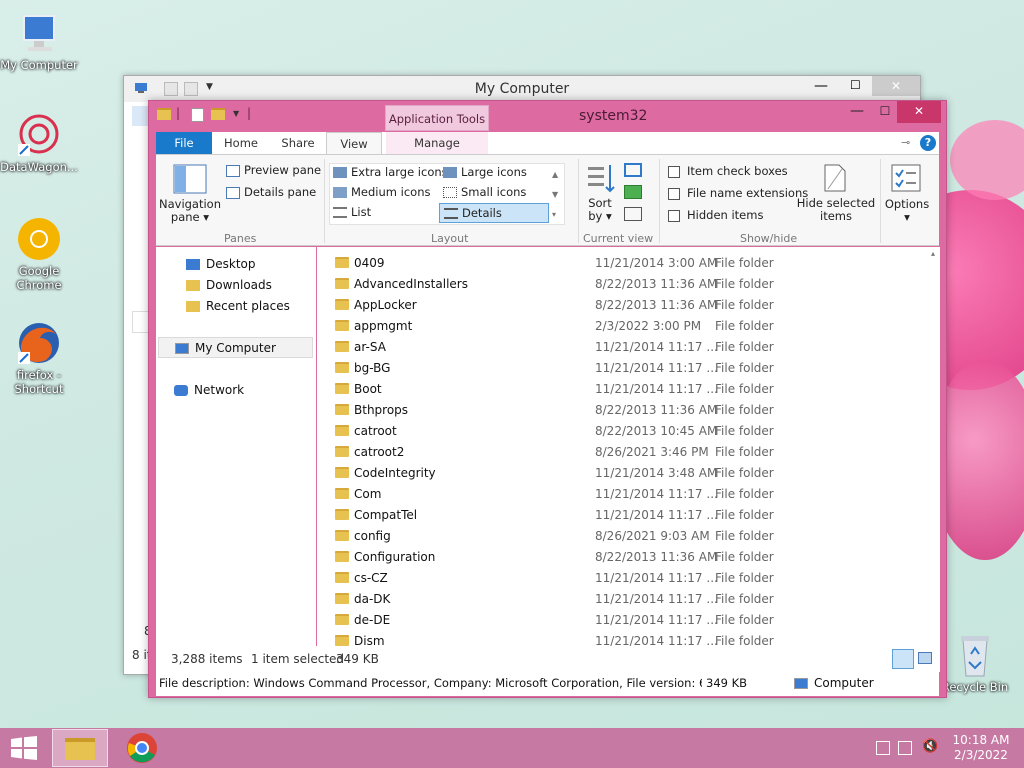 This screenshot has height=768, width=1024. I want to click on nav-item-my-computer: My Computer, so click(235, 347).